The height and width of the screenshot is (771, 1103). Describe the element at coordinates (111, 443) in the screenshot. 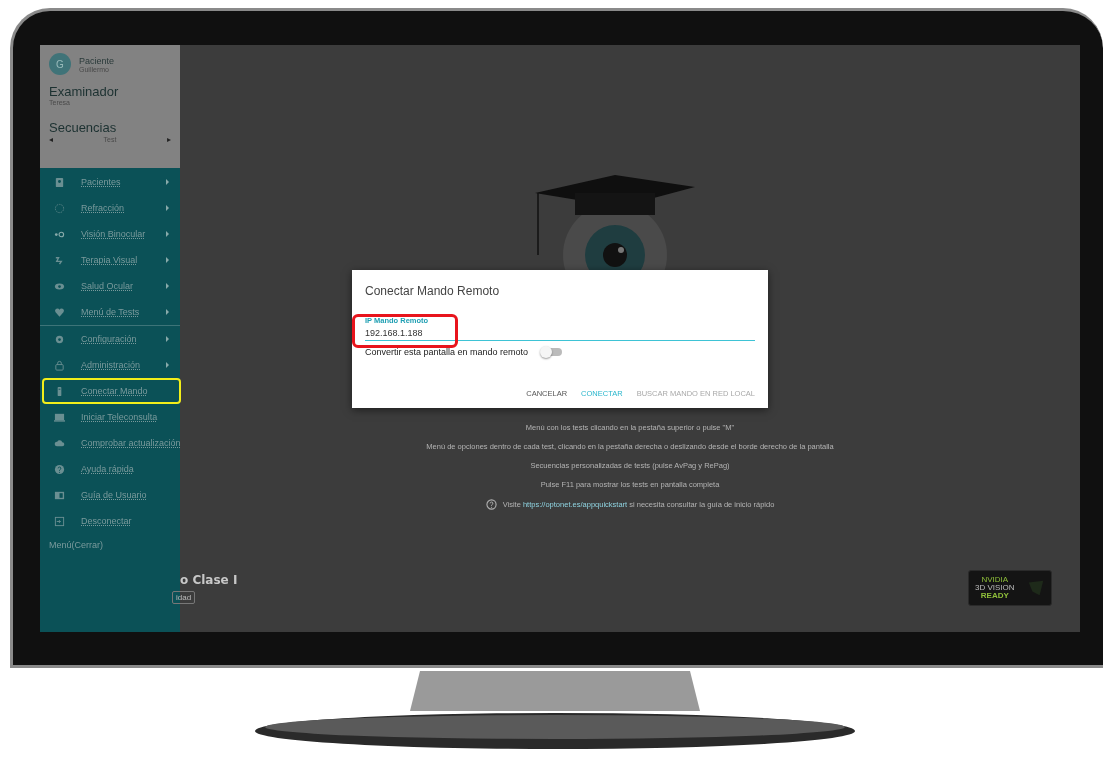

I see `menu-item: Comprobar actualización` at that location.